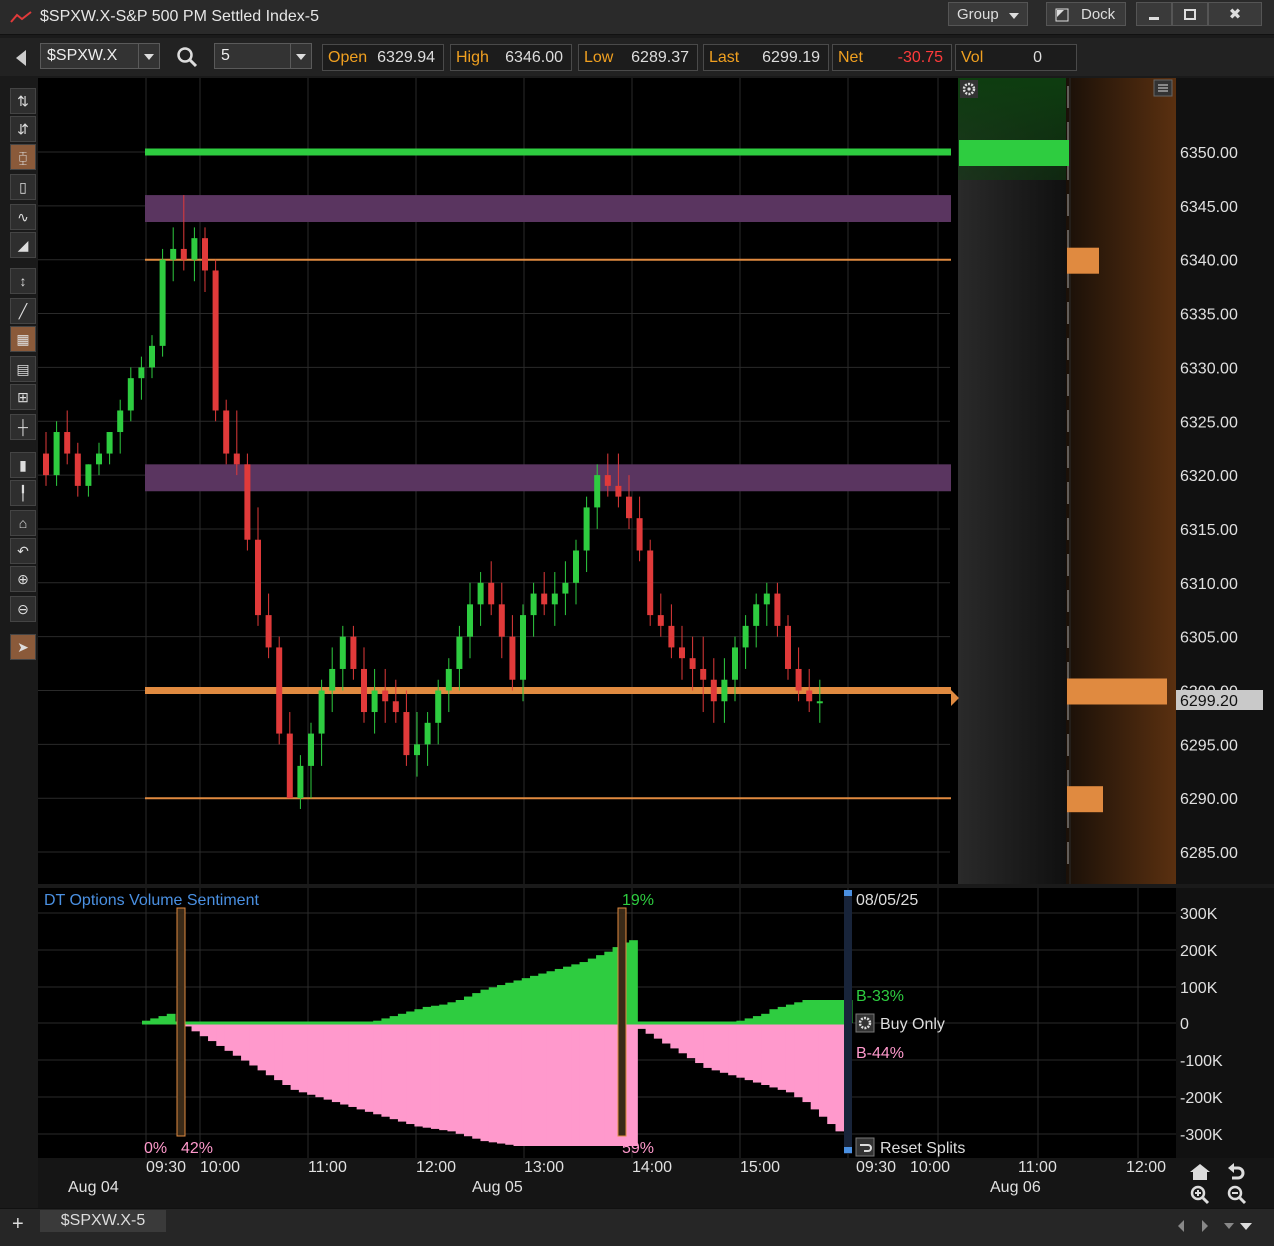 This screenshot has width=1274, height=1246. I want to click on menu-icon, so click(1163, 88).